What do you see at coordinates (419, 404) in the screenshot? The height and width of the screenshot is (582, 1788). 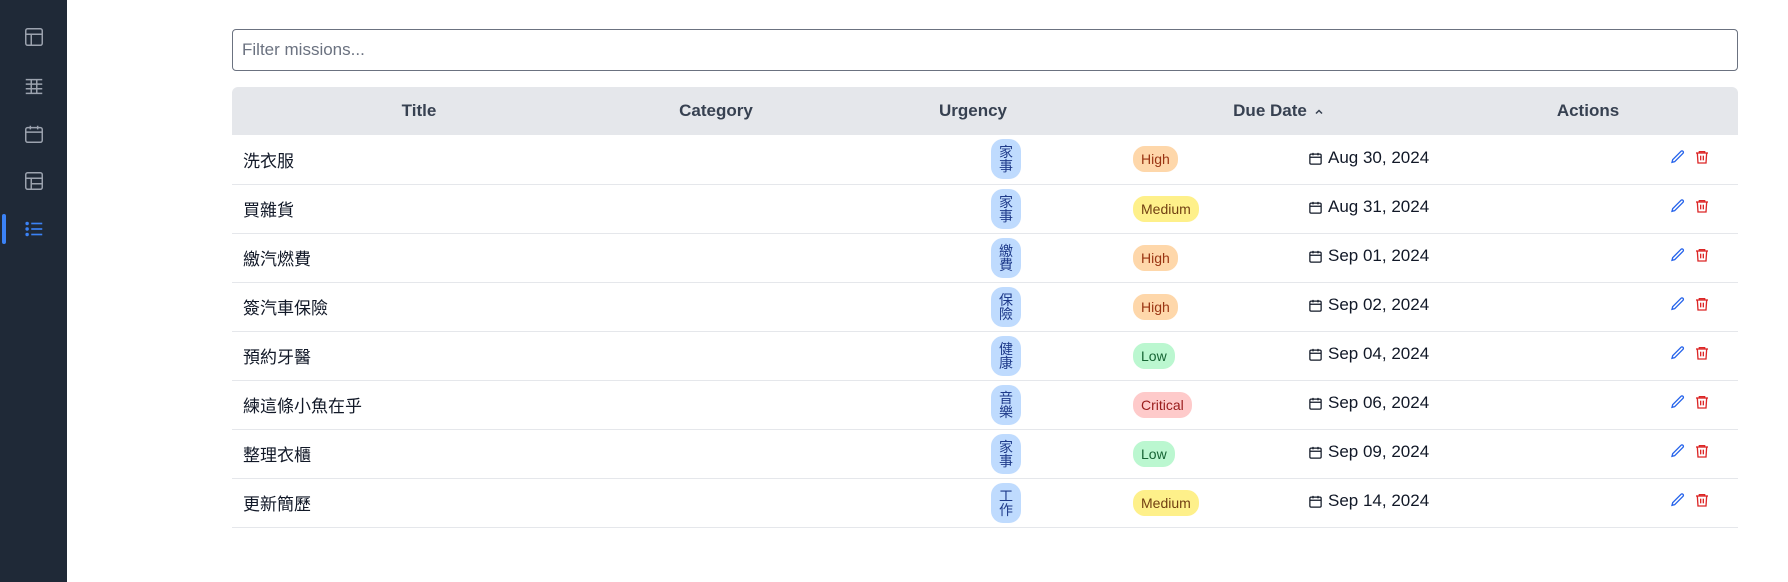 I see `title-cell: 練這條小魚在乎` at bounding box center [419, 404].